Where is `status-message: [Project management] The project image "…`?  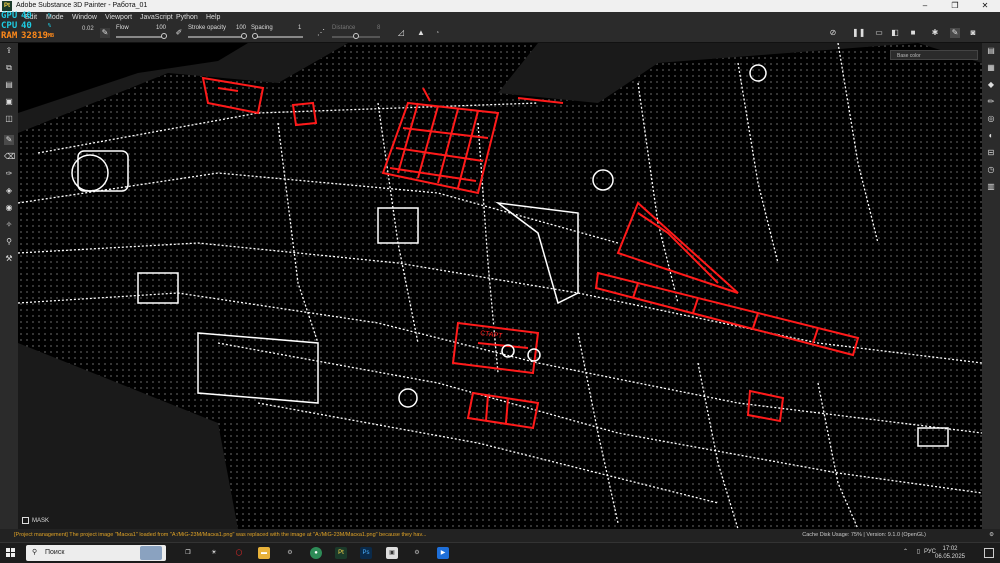
status-message: [Project management] The project image "… is located at coordinates (224, 535).